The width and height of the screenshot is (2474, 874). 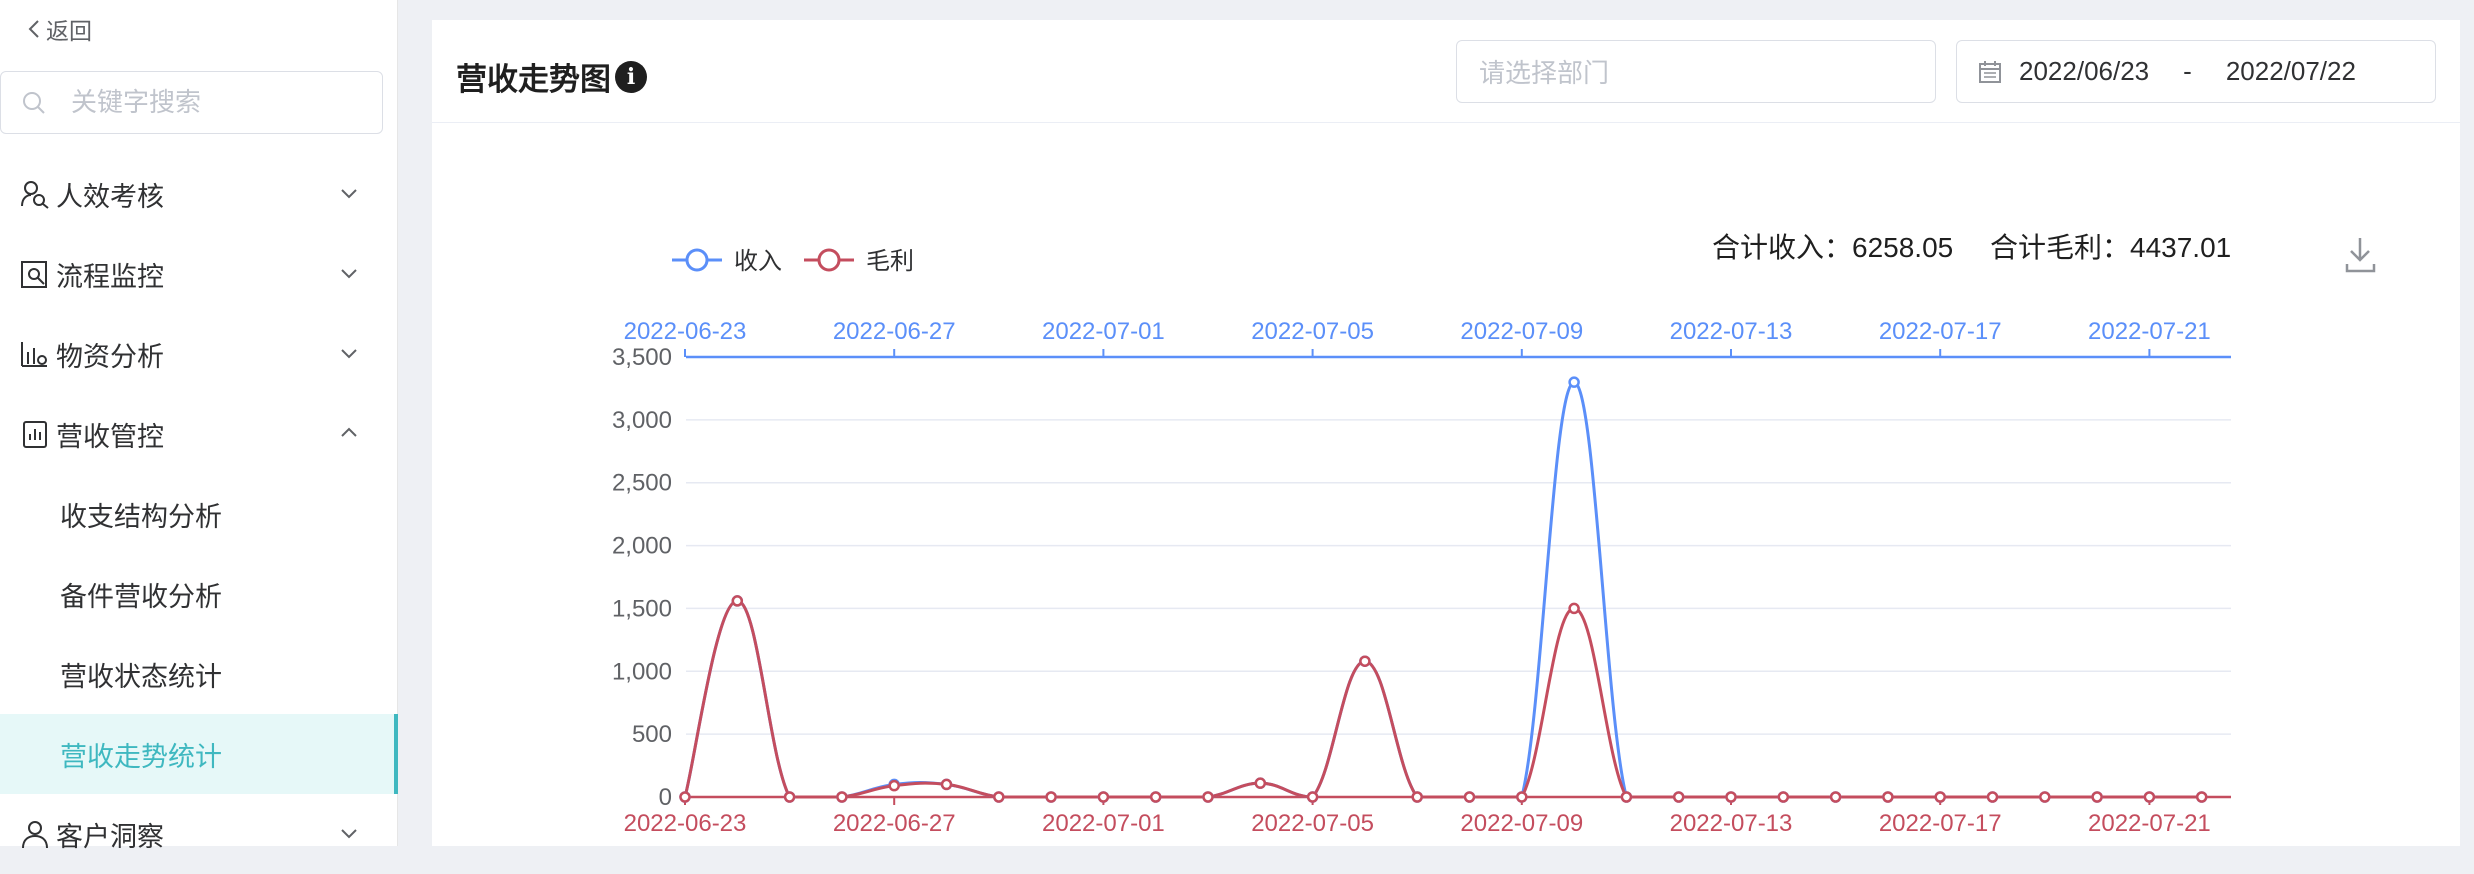 I want to click on legend-income-label: 收入, so click(x=758, y=261).